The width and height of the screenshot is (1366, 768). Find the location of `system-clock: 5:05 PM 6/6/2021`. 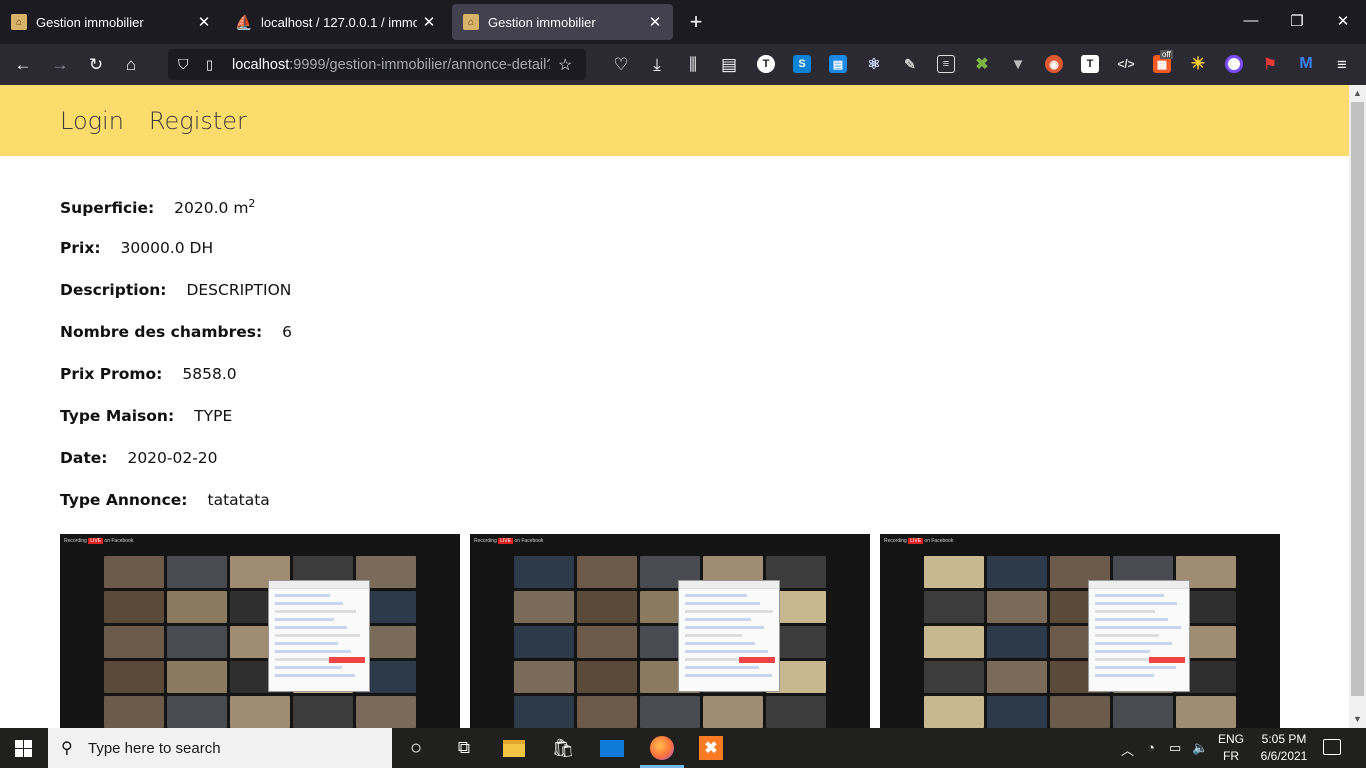

system-clock: 5:05 PM 6/6/2021 is located at coordinates (1284, 748).